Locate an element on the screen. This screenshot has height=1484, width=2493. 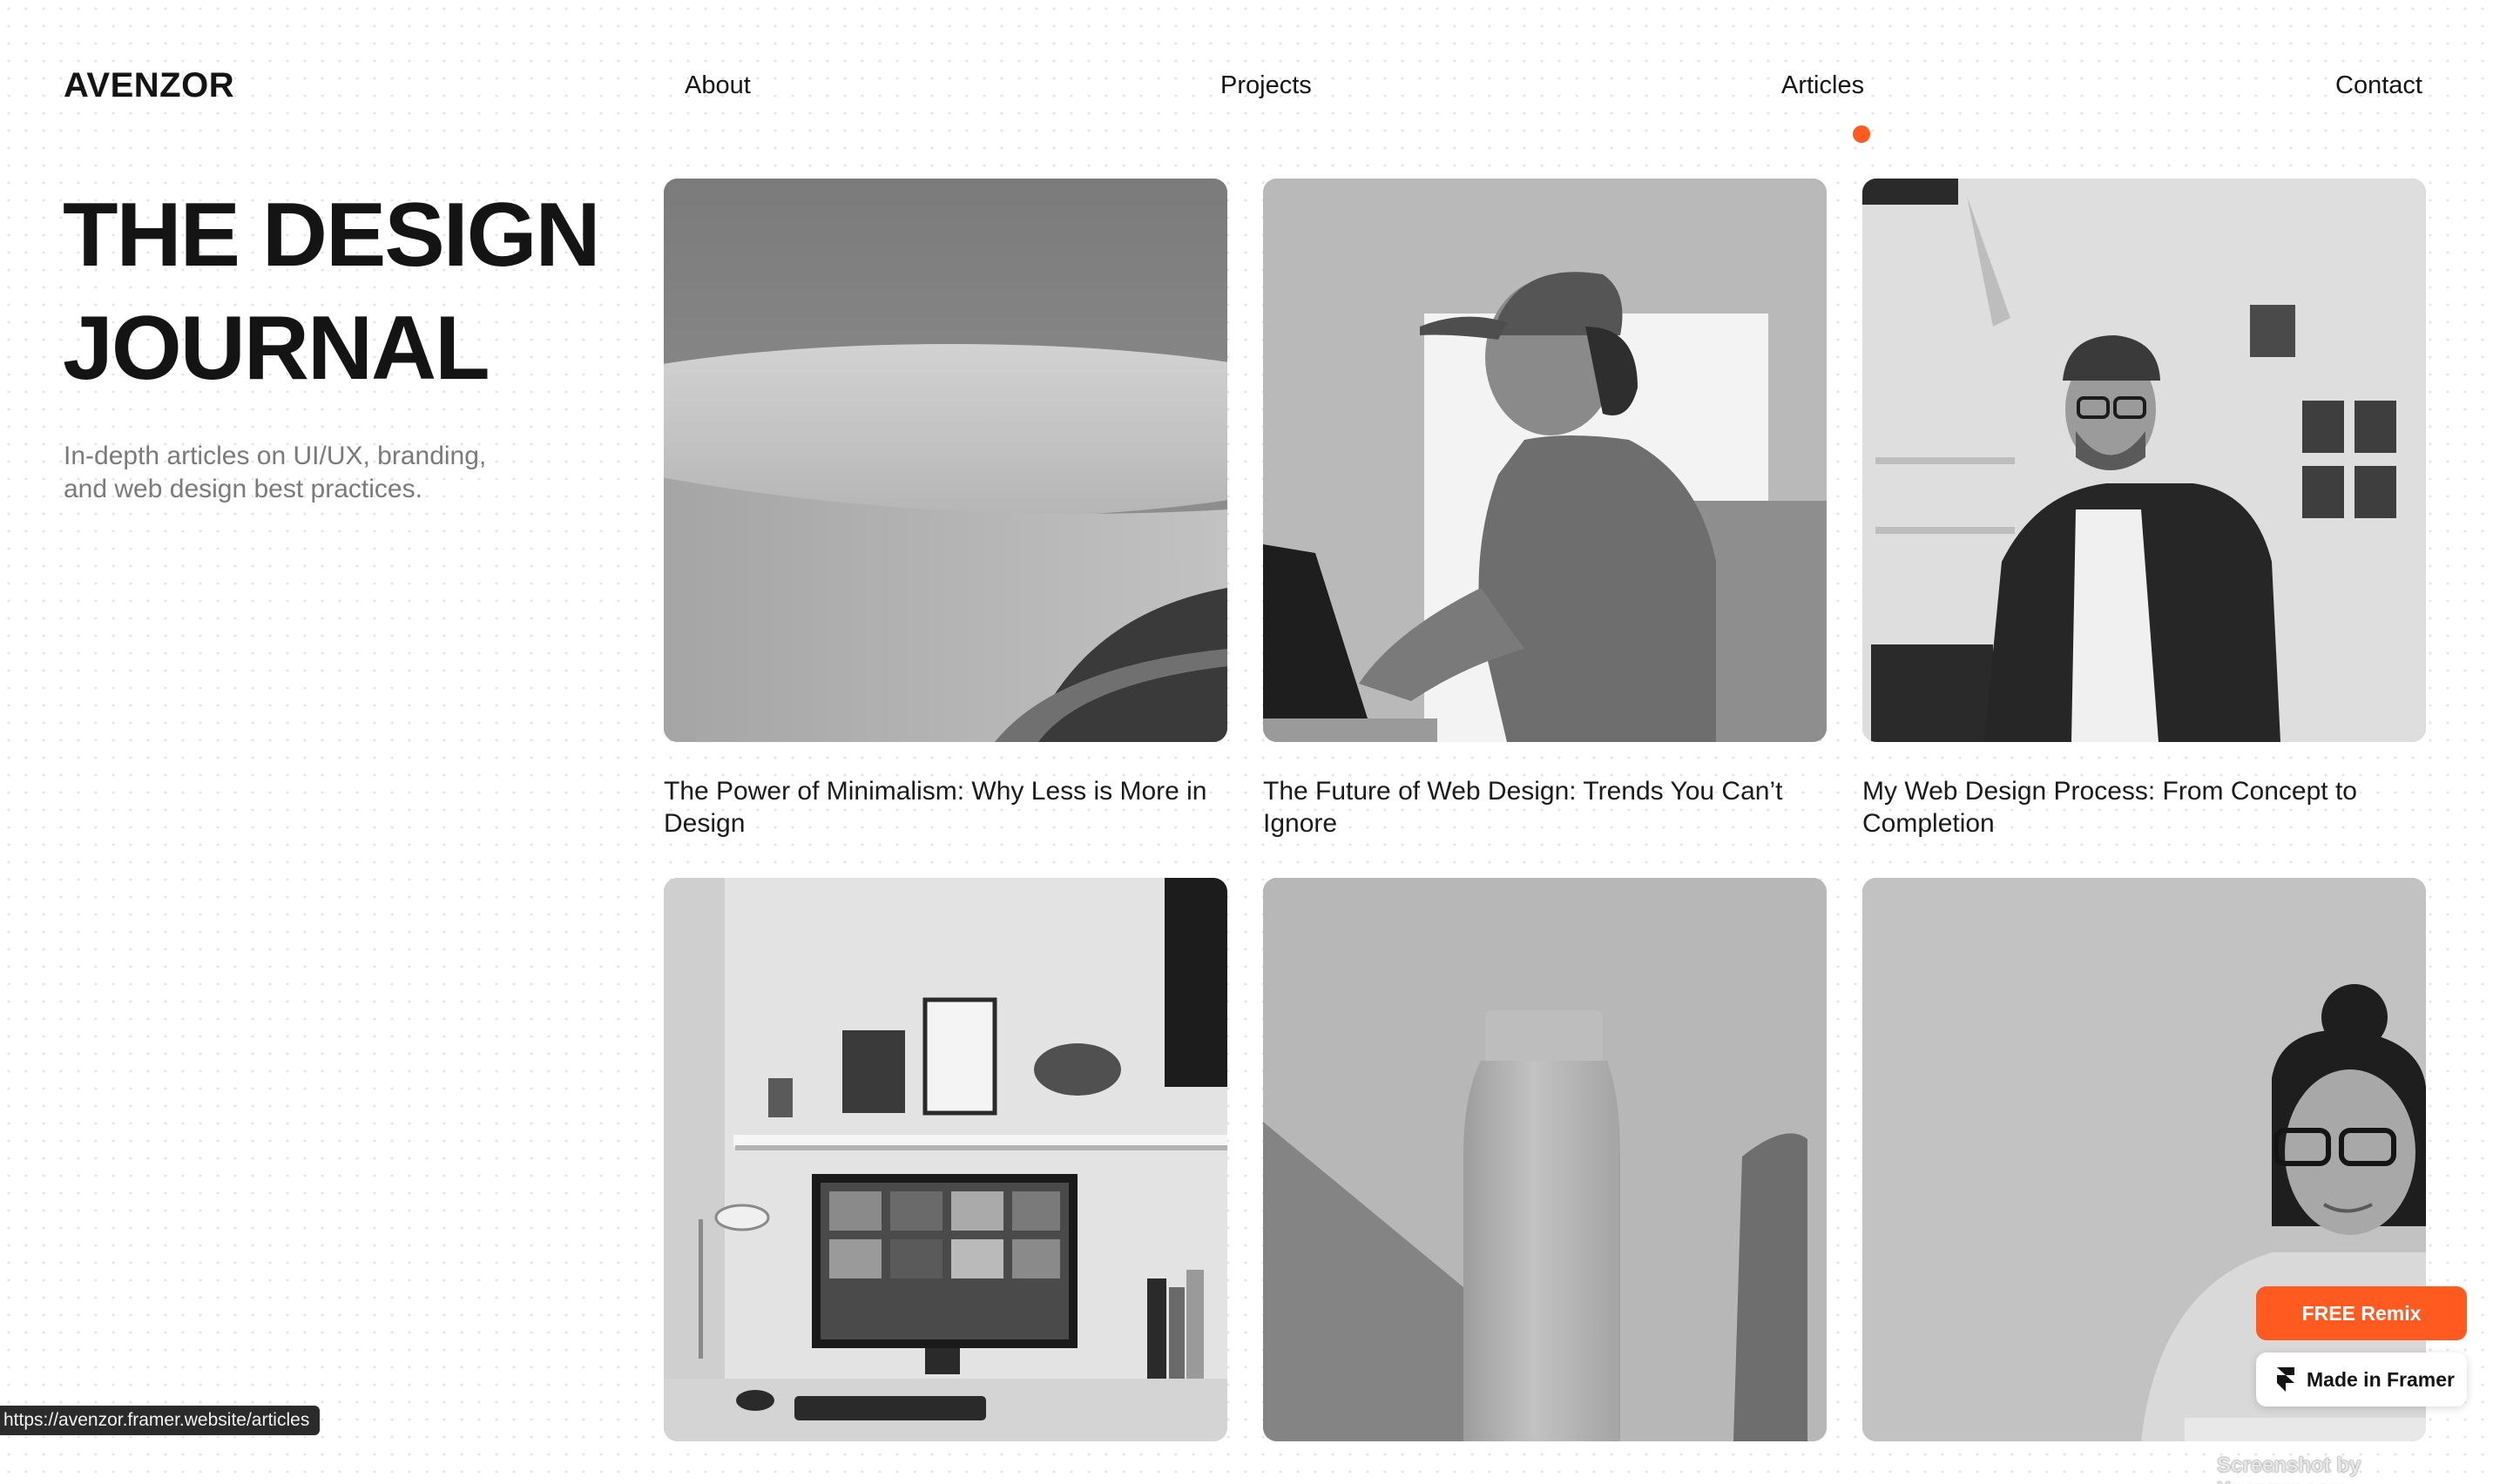
designer-at-laptop-image is located at coordinates (1545, 461).